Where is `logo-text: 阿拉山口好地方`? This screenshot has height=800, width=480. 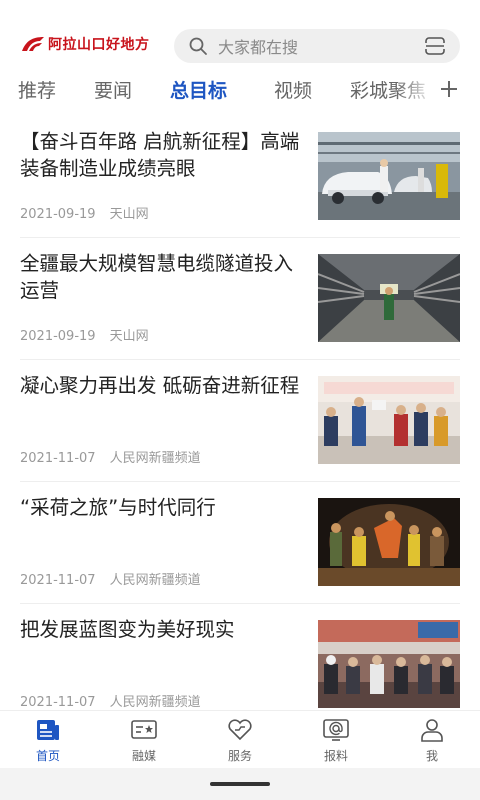 logo-text: 阿拉山口好地方 is located at coordinates (99, 45).